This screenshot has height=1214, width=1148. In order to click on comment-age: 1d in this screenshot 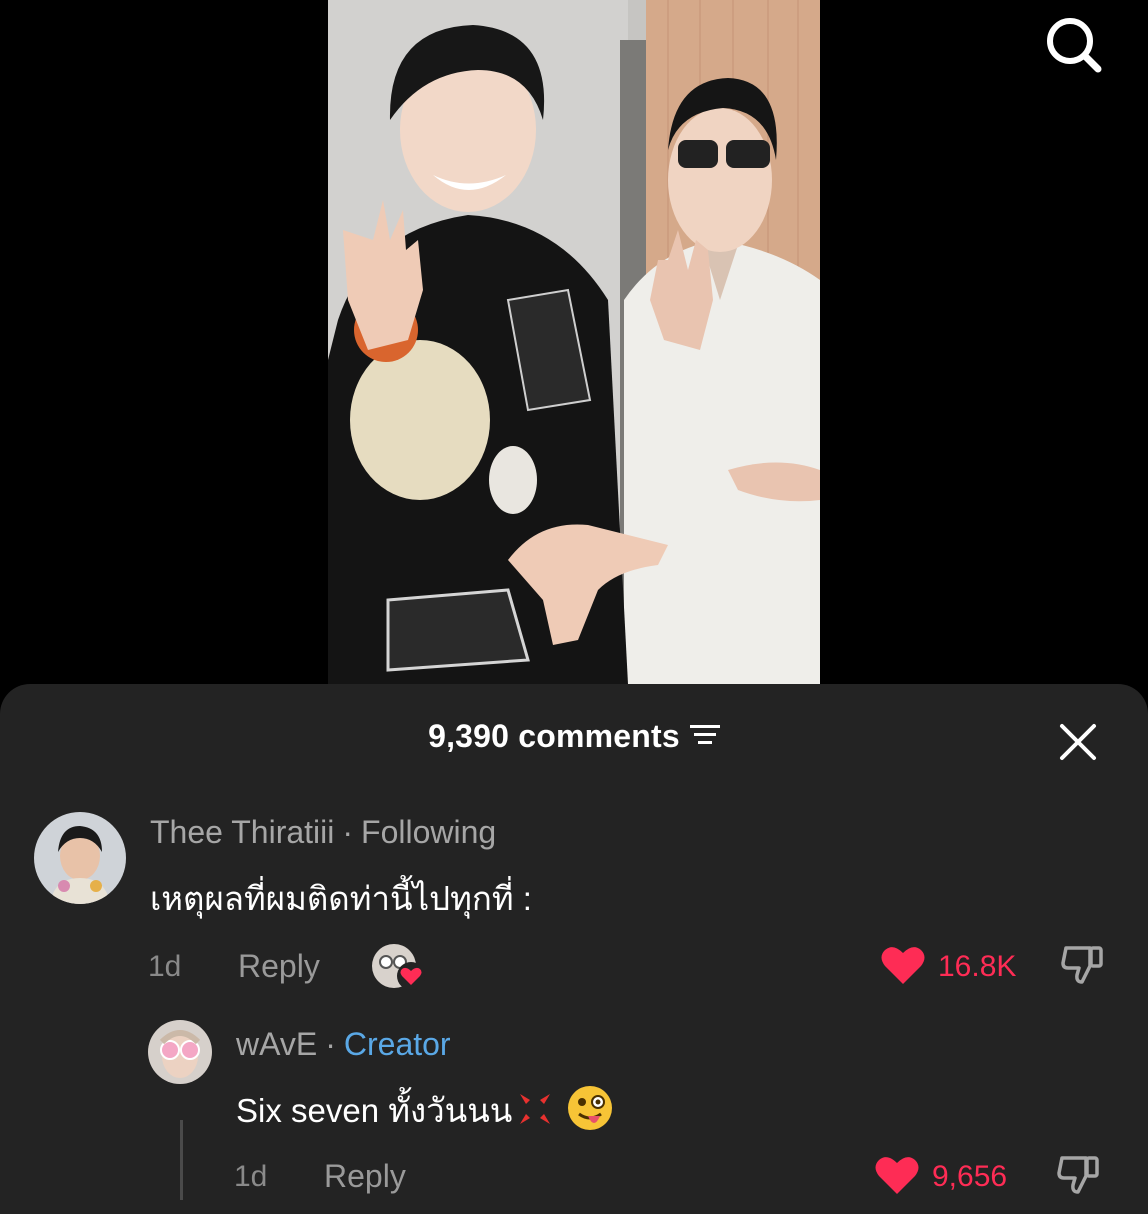, I will do `click(165, 966)`.